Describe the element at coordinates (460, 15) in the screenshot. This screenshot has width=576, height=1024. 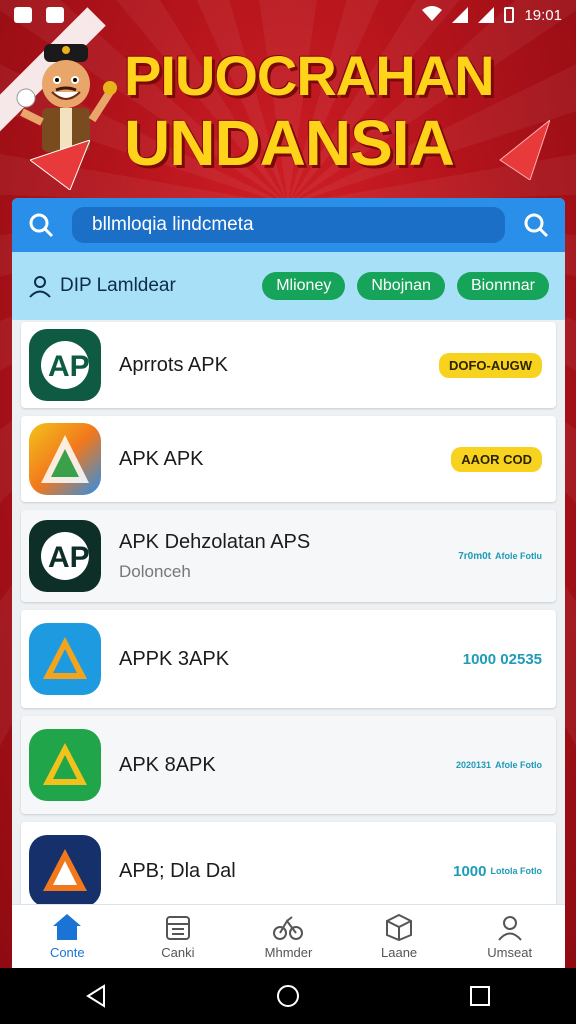
I see `signal-icon` at that location.